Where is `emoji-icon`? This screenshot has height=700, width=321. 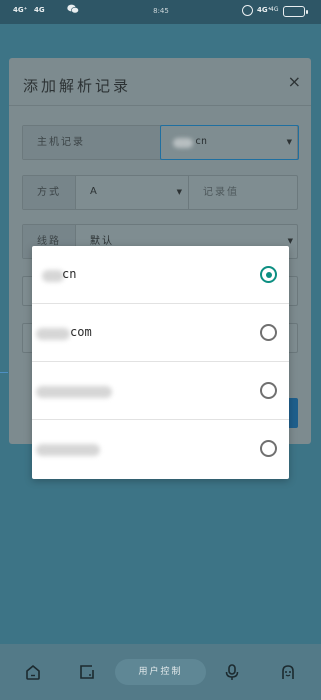
emoji-icon is located at coordinates (288, 672).